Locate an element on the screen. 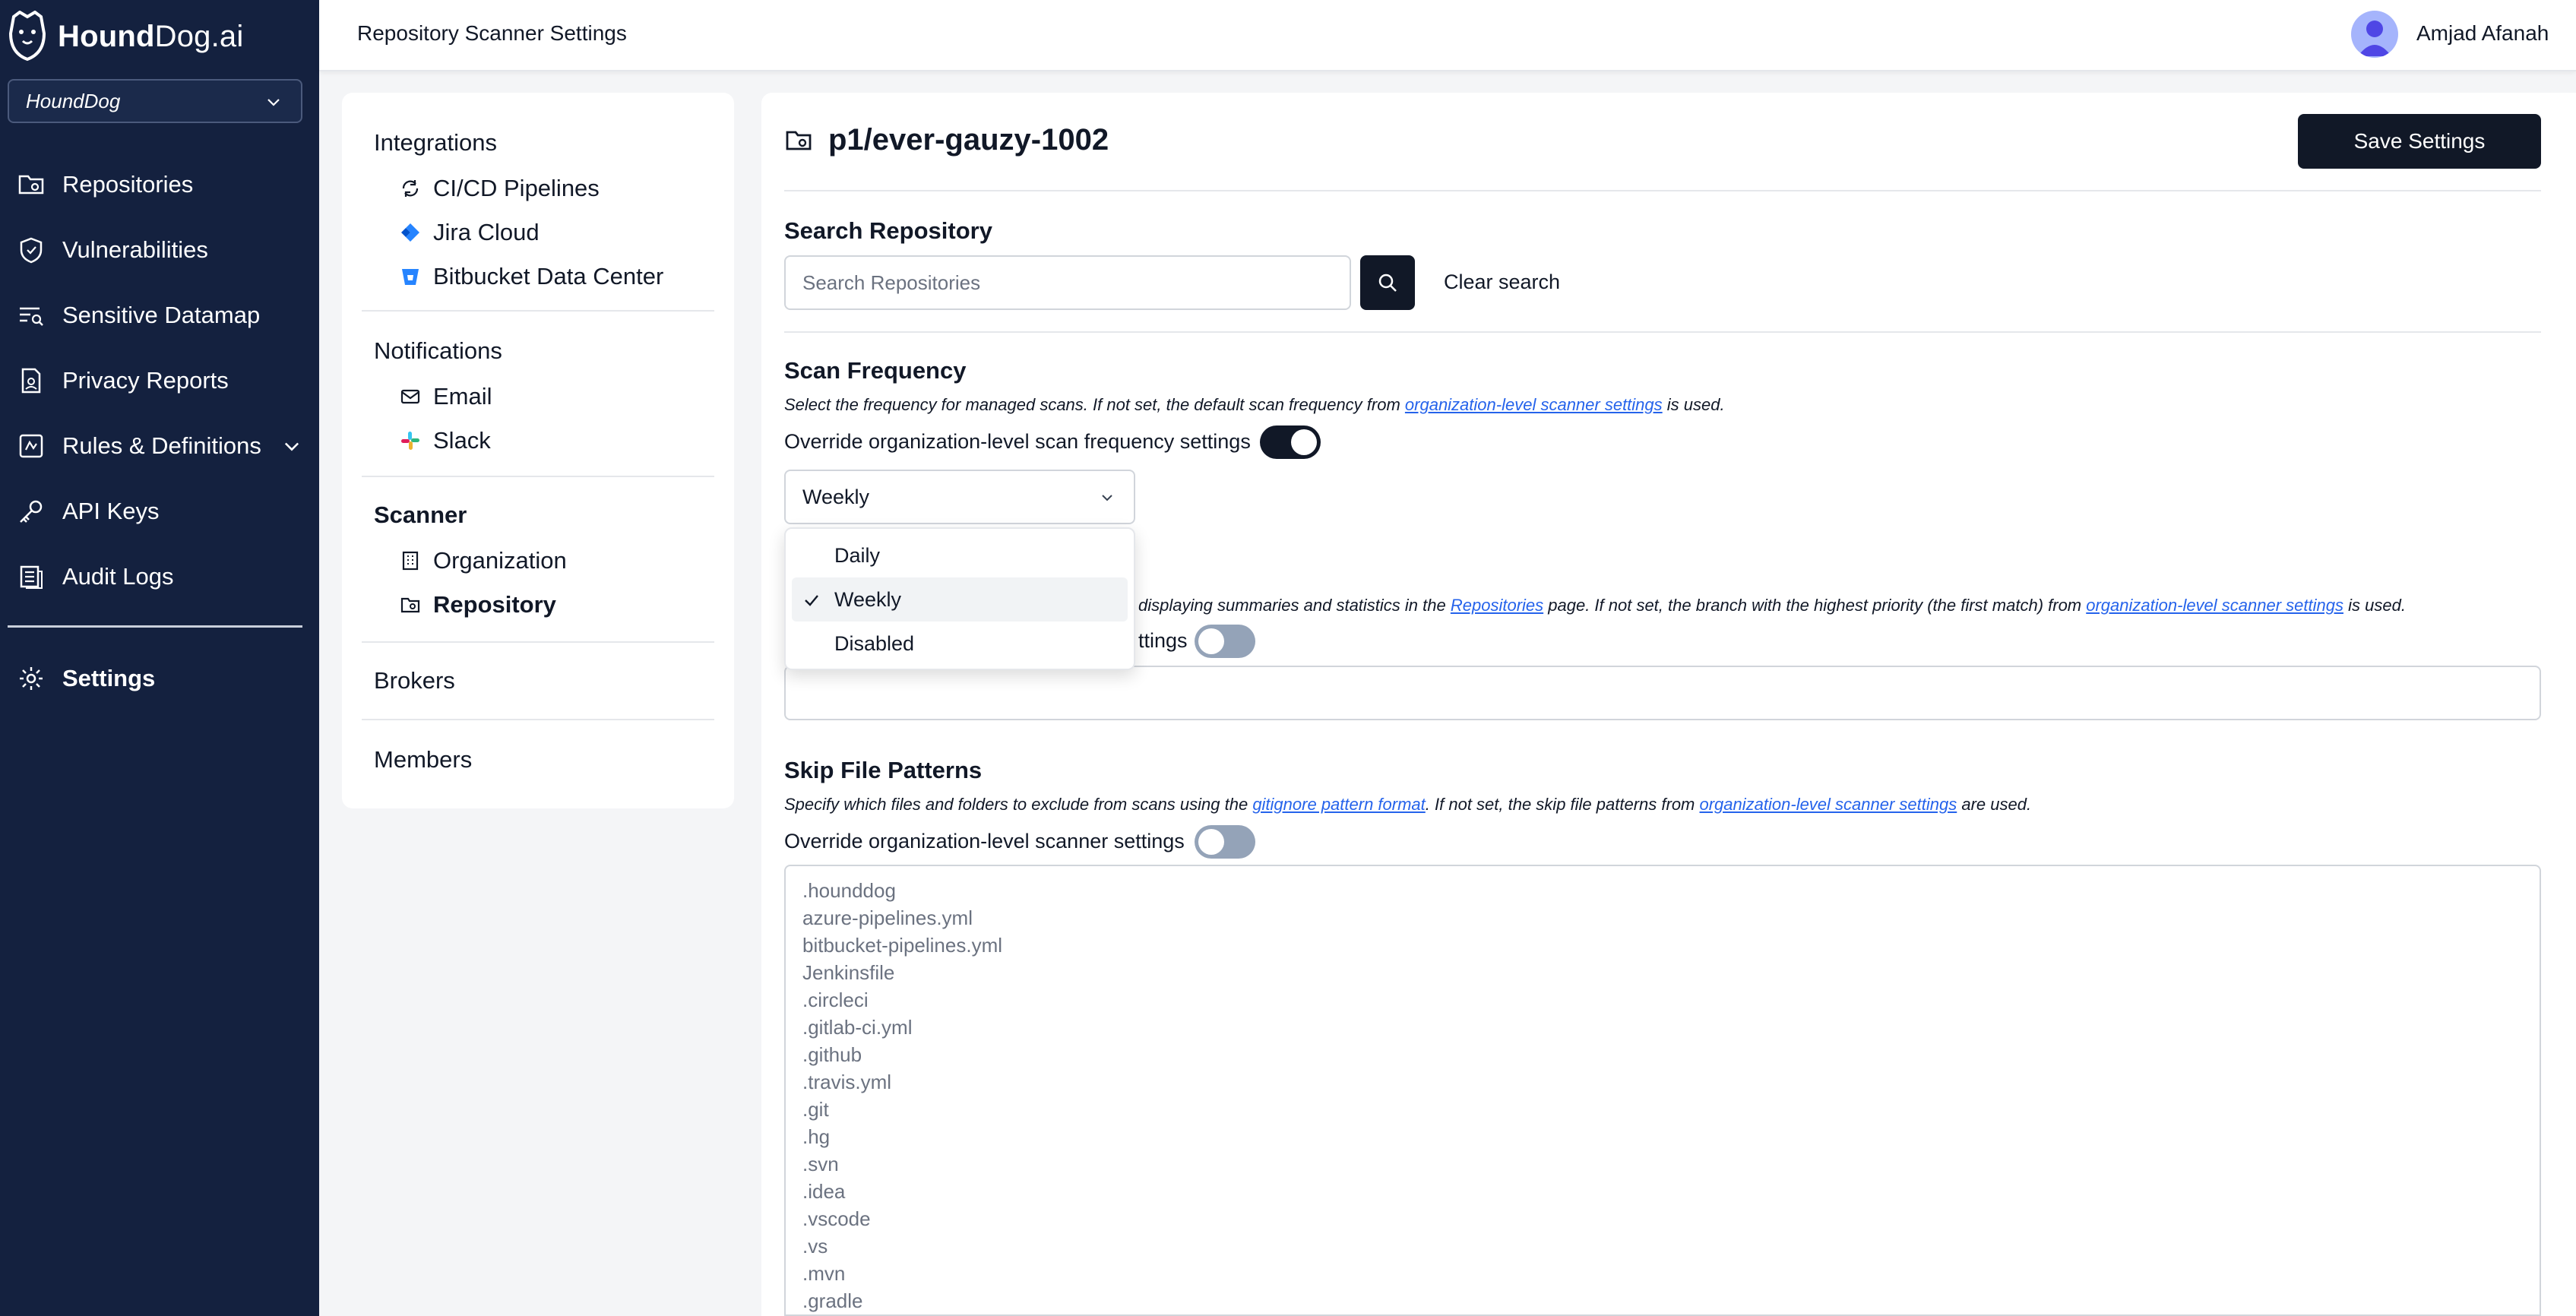 This screenshot has height=1316, width=2576. search-button is located at coordinates (1387, 282).